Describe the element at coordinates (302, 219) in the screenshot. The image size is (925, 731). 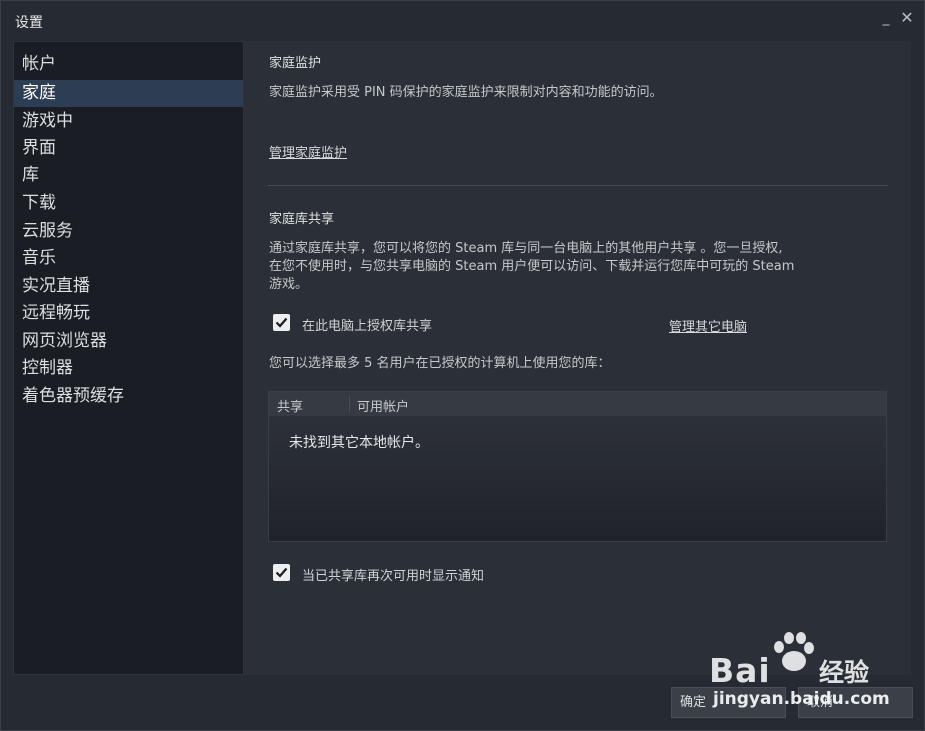
I see `library-sharing-heading: 家庭库共享` at that location.